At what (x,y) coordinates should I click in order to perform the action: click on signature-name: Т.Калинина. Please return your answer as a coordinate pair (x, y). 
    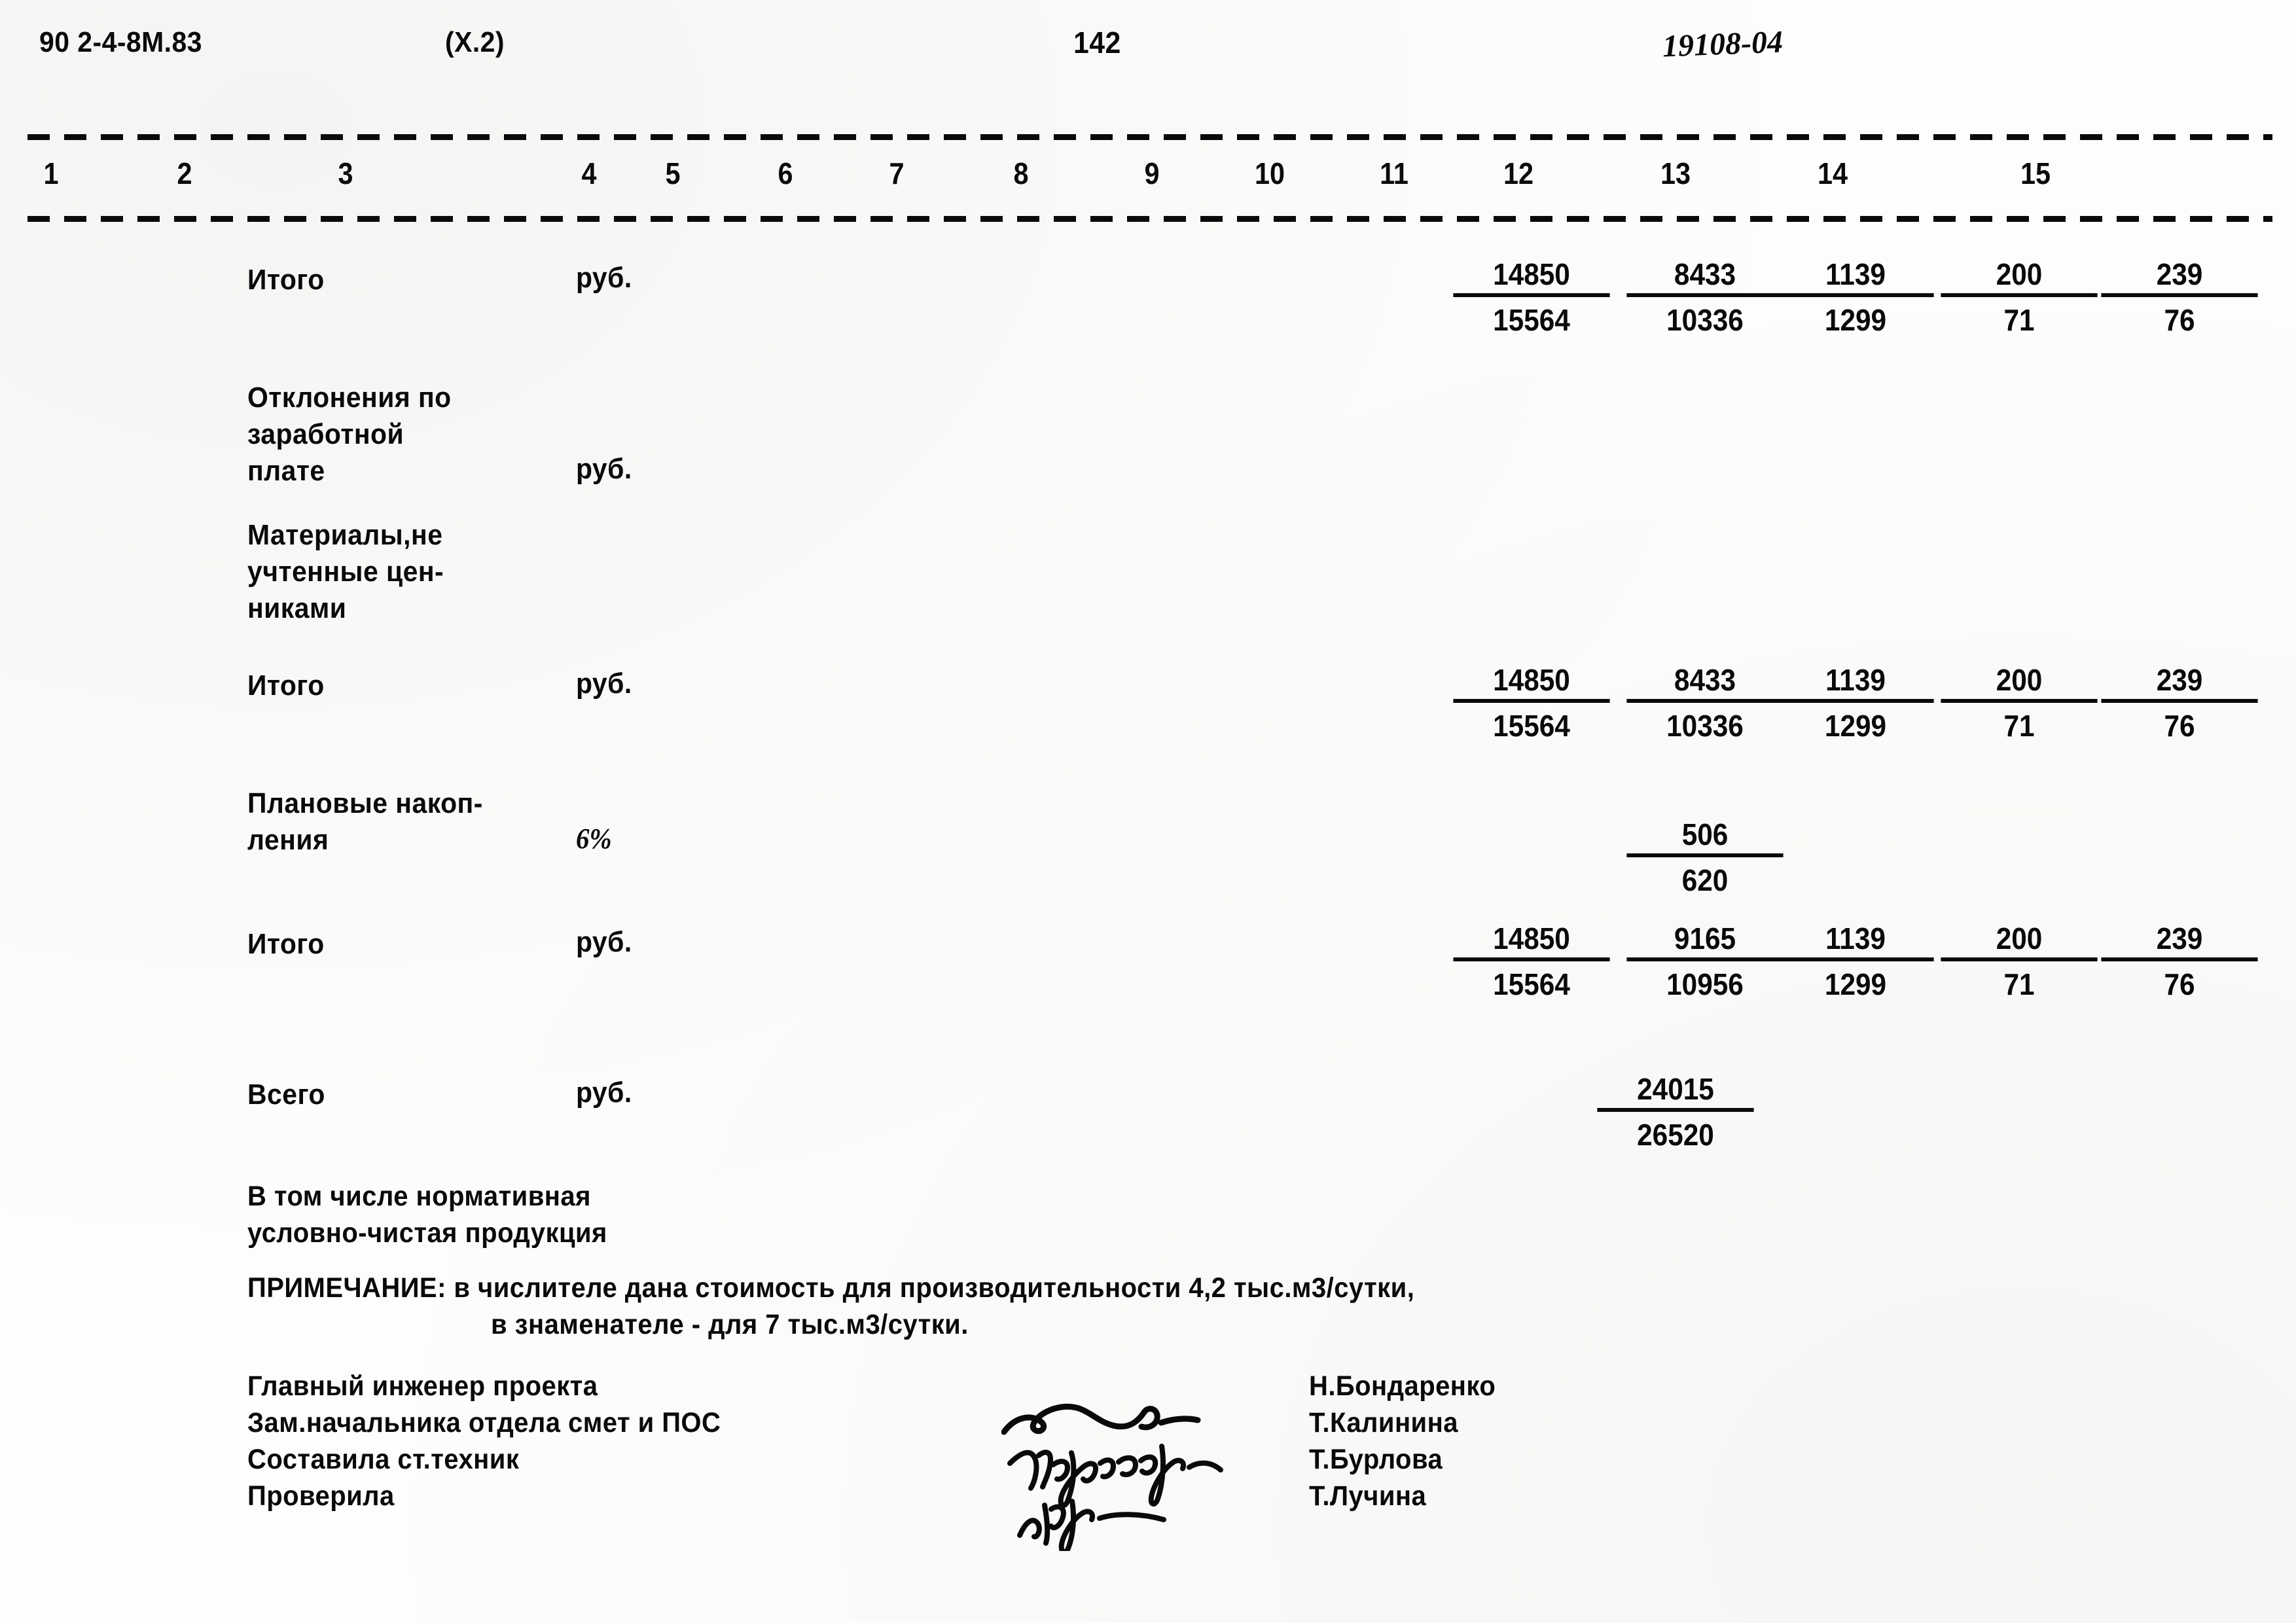
    Looking at the image, I should click on (1383, 1422).